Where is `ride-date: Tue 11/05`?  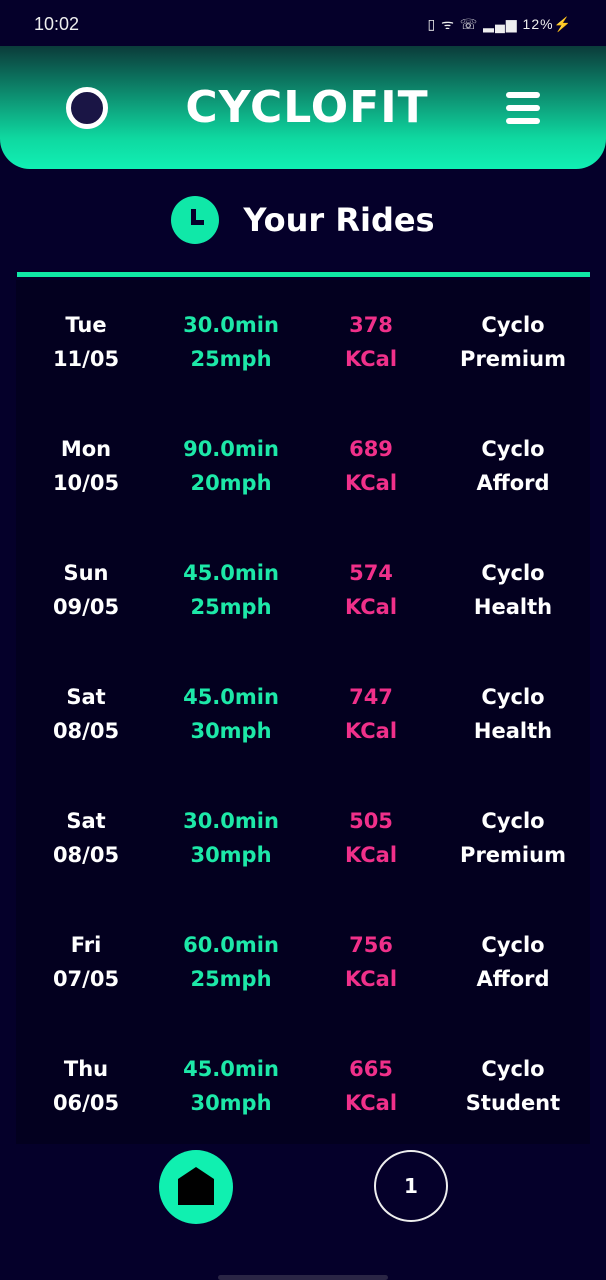 ride-date: Tue 11/05 is located at coordinates (86, 356).